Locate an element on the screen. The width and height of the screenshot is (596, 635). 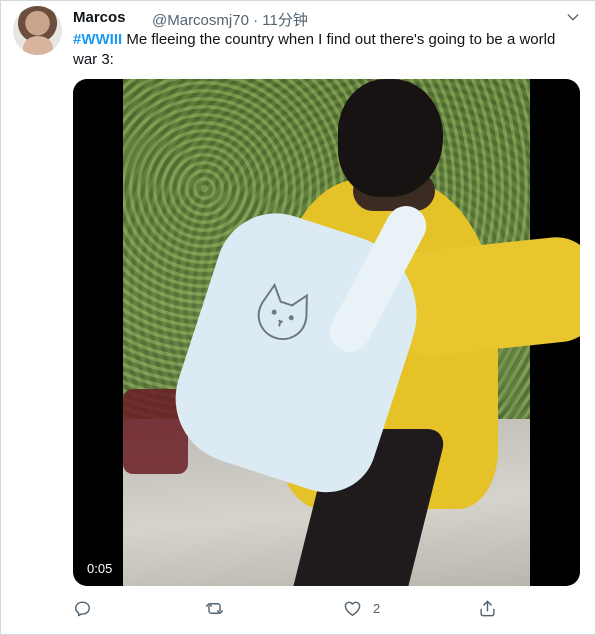
author-handle-and-time: @Marcosmj70 · 11分钟 is located at coordinates (230, 19).